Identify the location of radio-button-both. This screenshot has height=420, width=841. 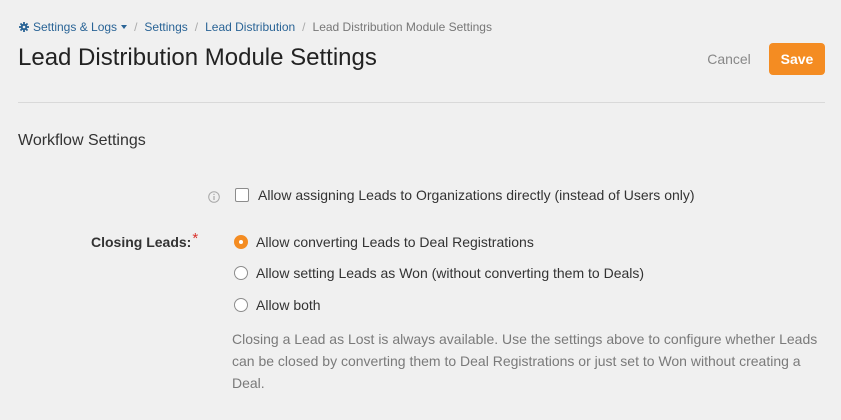
(241, 305).